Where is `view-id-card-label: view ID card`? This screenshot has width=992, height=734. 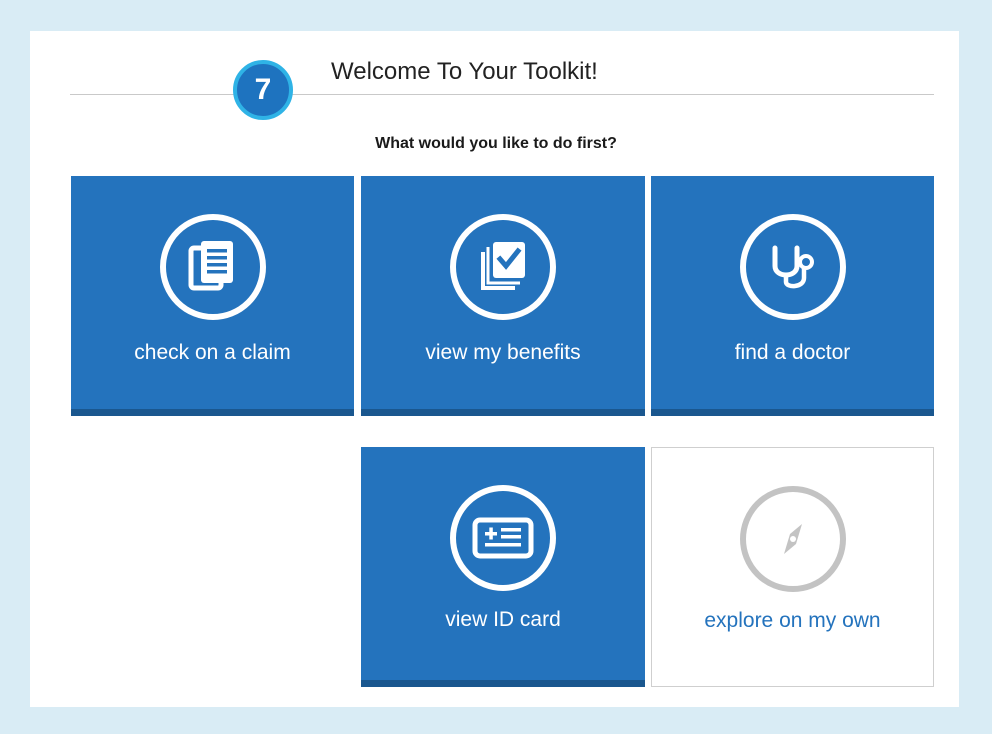
view-id-card-label: view ID card is located at coordinates (503, 619).